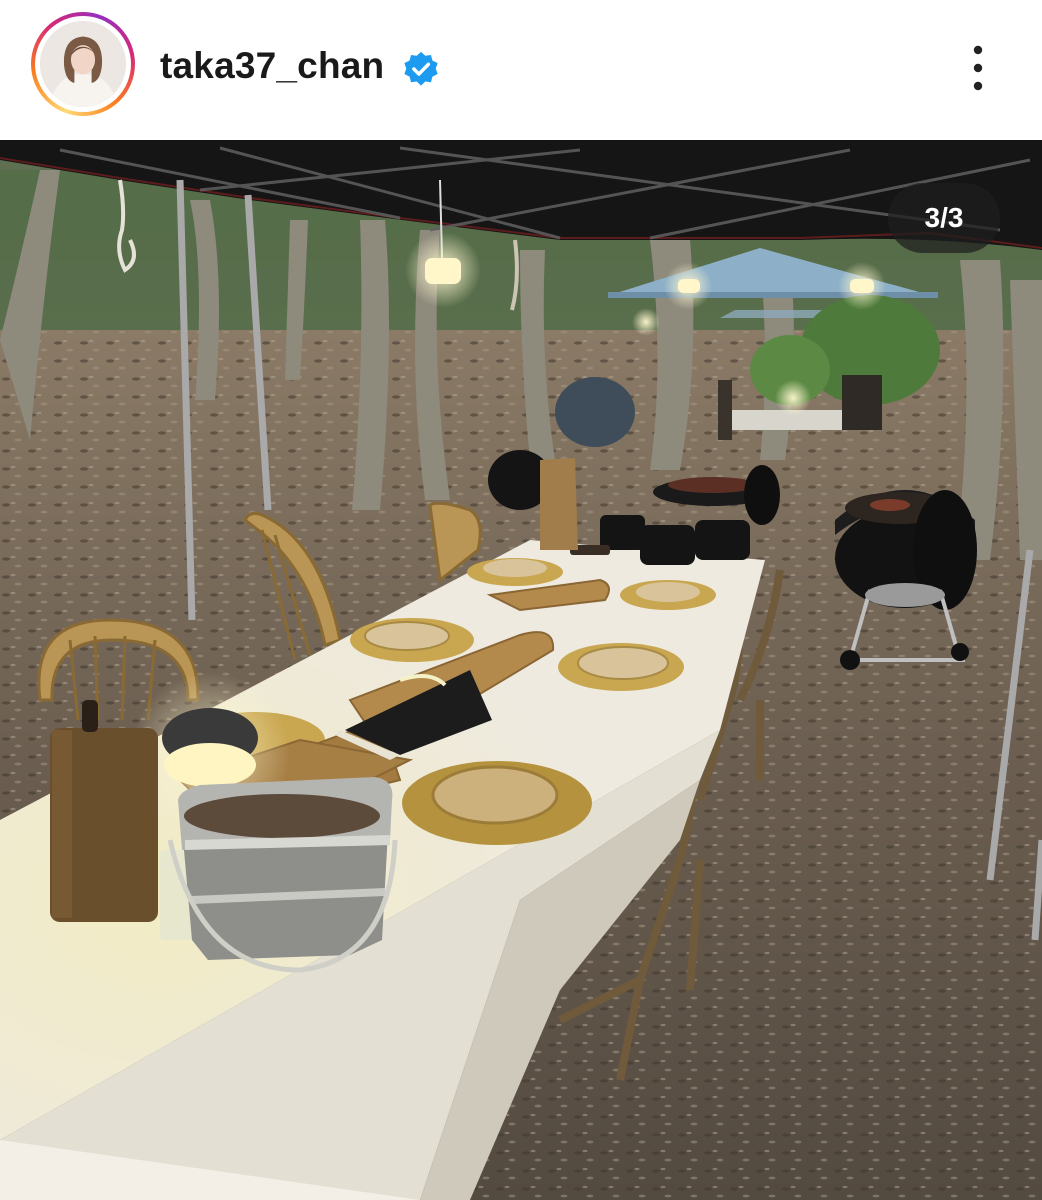  I want to click on carousel-counter: 3/3, so click(944, 218).